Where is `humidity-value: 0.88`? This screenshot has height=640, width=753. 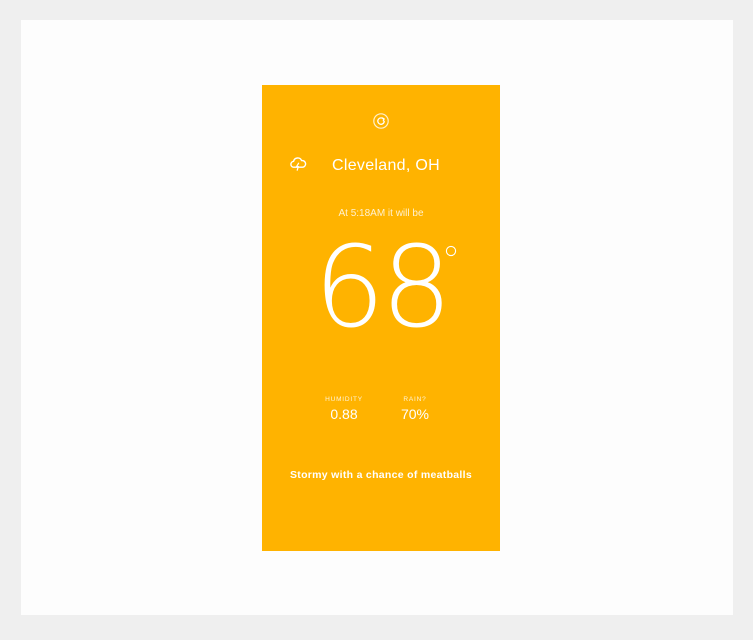 humidity-value: 0.88 is located at coordinates (344, 414).